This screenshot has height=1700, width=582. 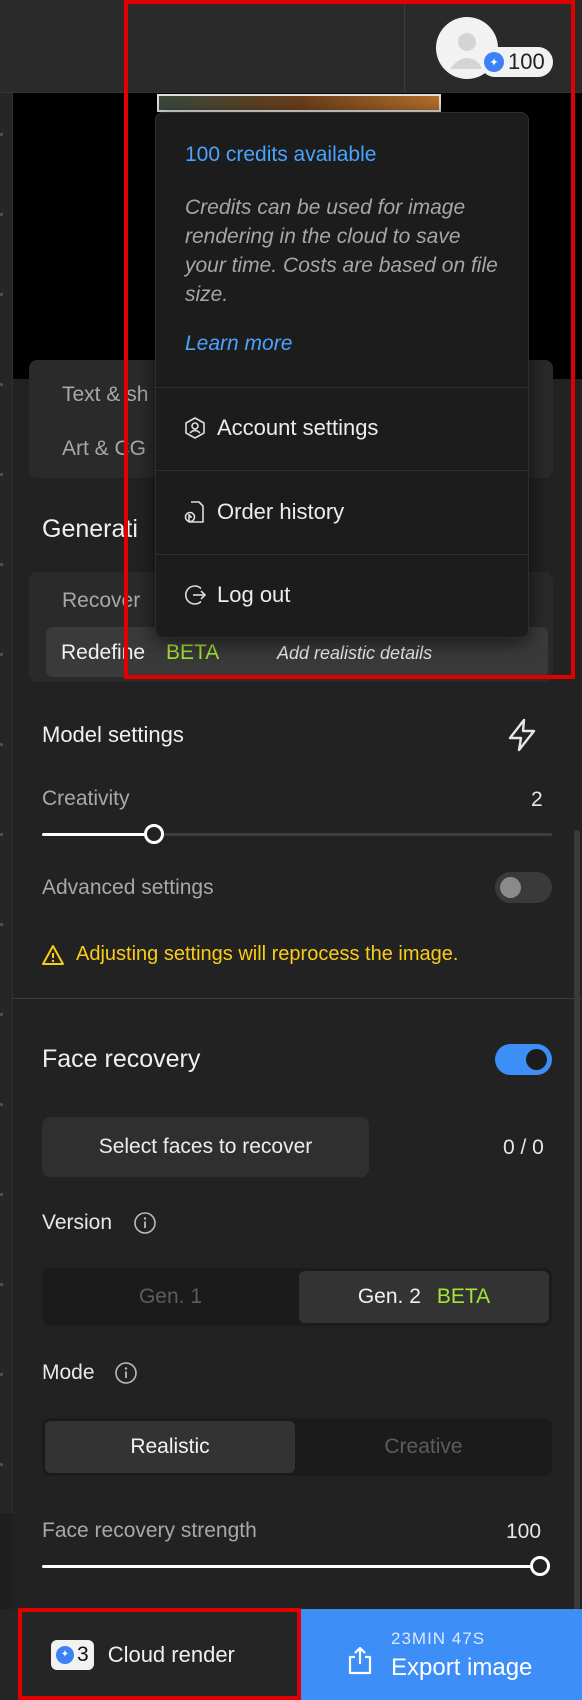 What do you see at coordinates (540, 1566) in the screenshot?
I see `strength-slider-thumb` at bounding box center [540, 1566].